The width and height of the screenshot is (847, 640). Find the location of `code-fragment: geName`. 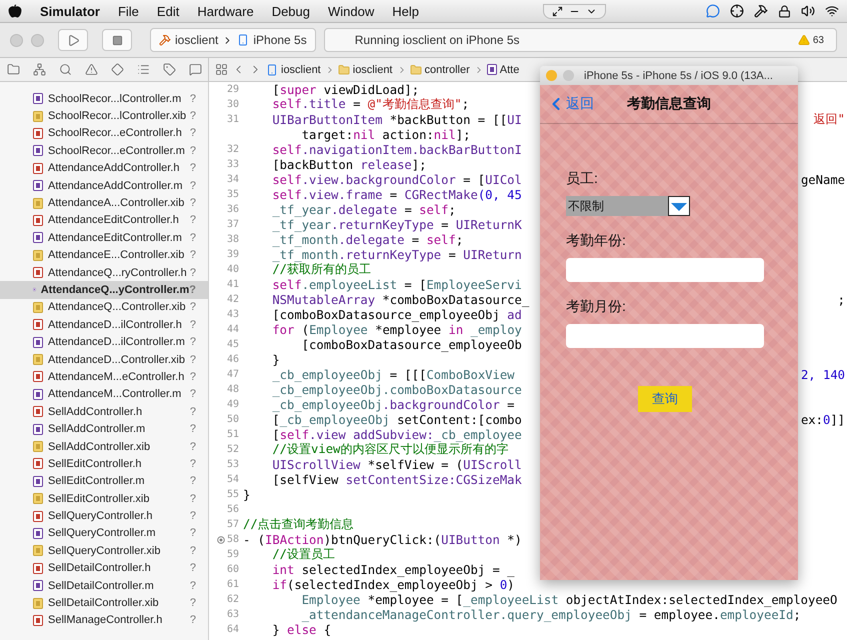

code-fragment: geName is located at coordinates (823, 179).